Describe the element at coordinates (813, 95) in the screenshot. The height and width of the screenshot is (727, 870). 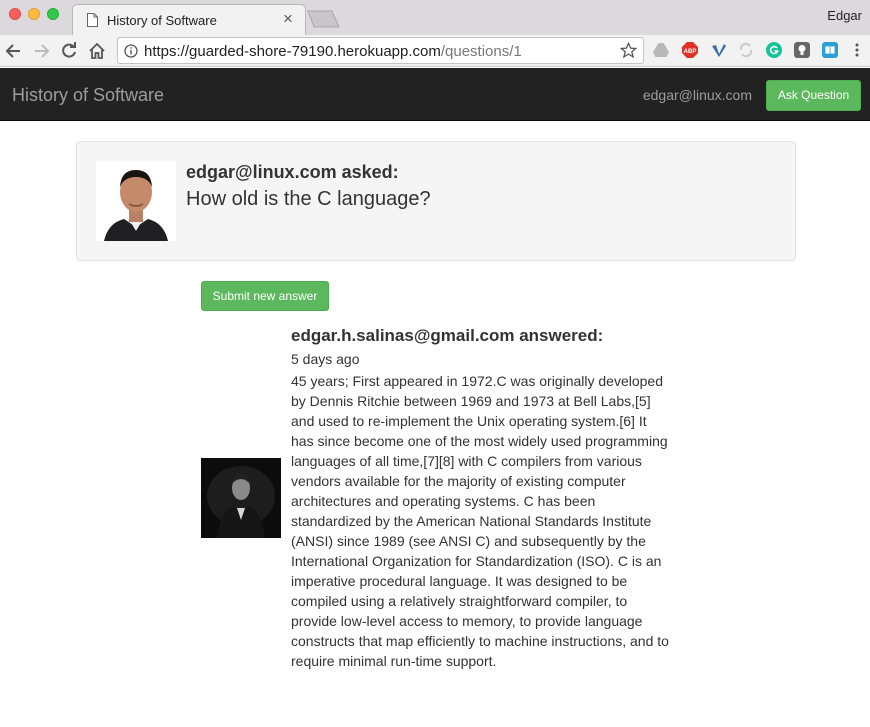
I see `ask-question-button: Ask Question` at that location.